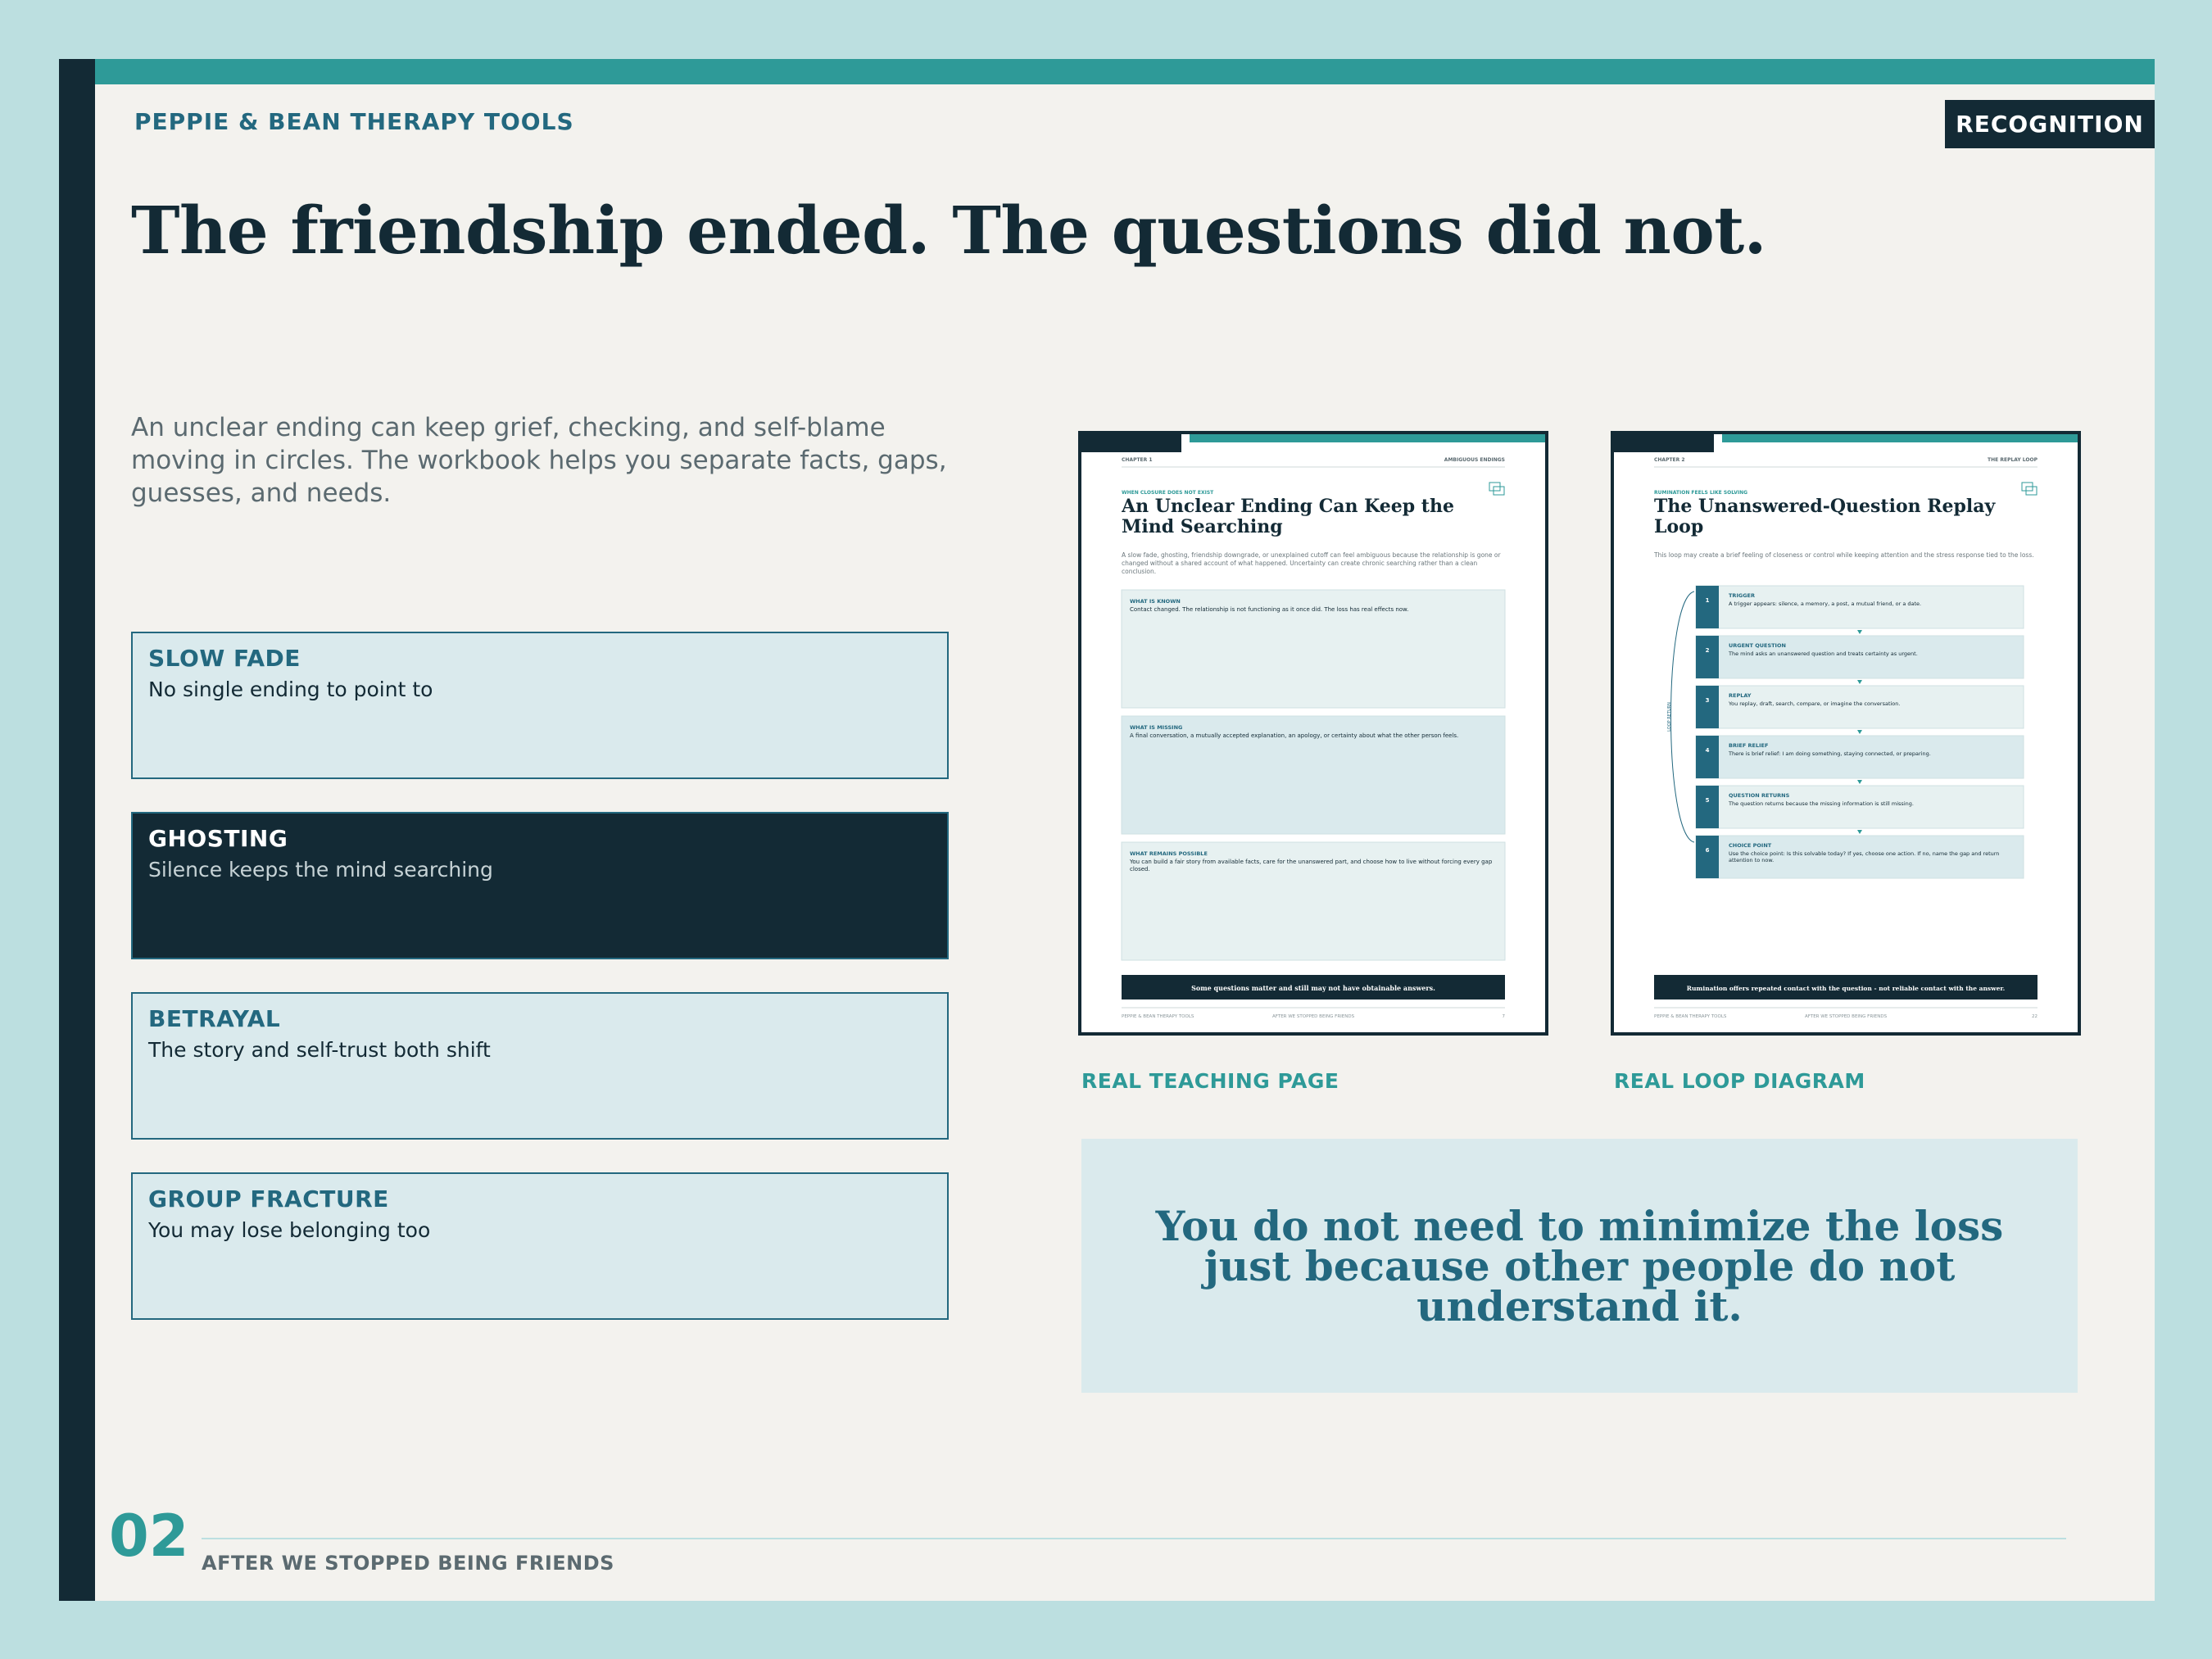  Describe the element at coordinates (1168, 493) in the screenshot. I see `thumb-kicker: WHEN CLOSURE DOES NOT EXIST` at that location.